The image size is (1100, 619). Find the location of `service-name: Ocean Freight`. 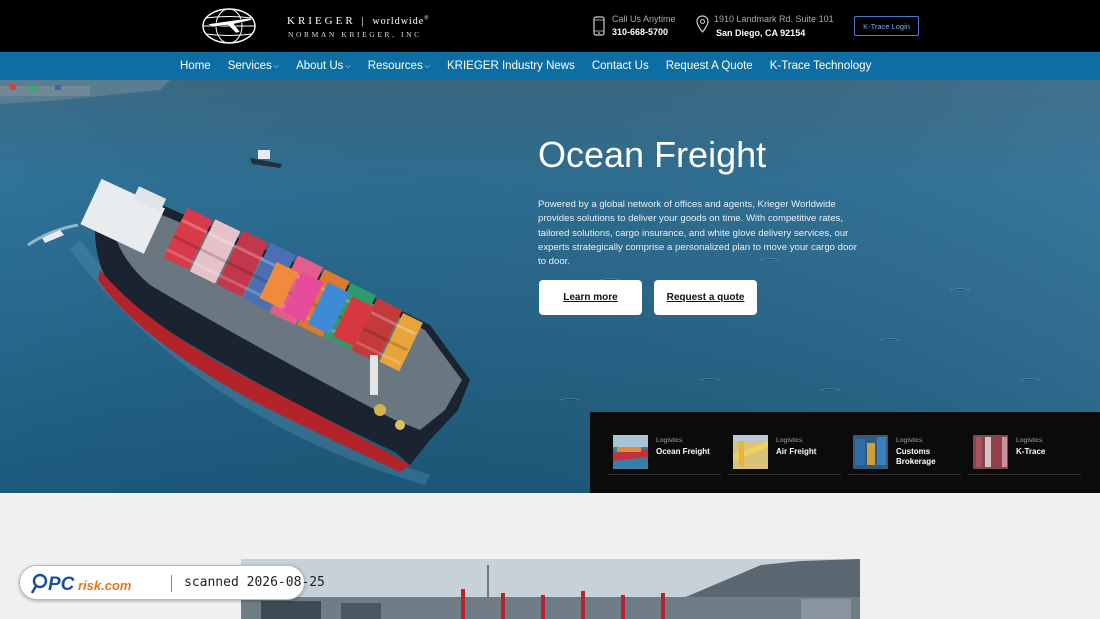

service-name: Ocean Freight is located at coordinates (683, 451).